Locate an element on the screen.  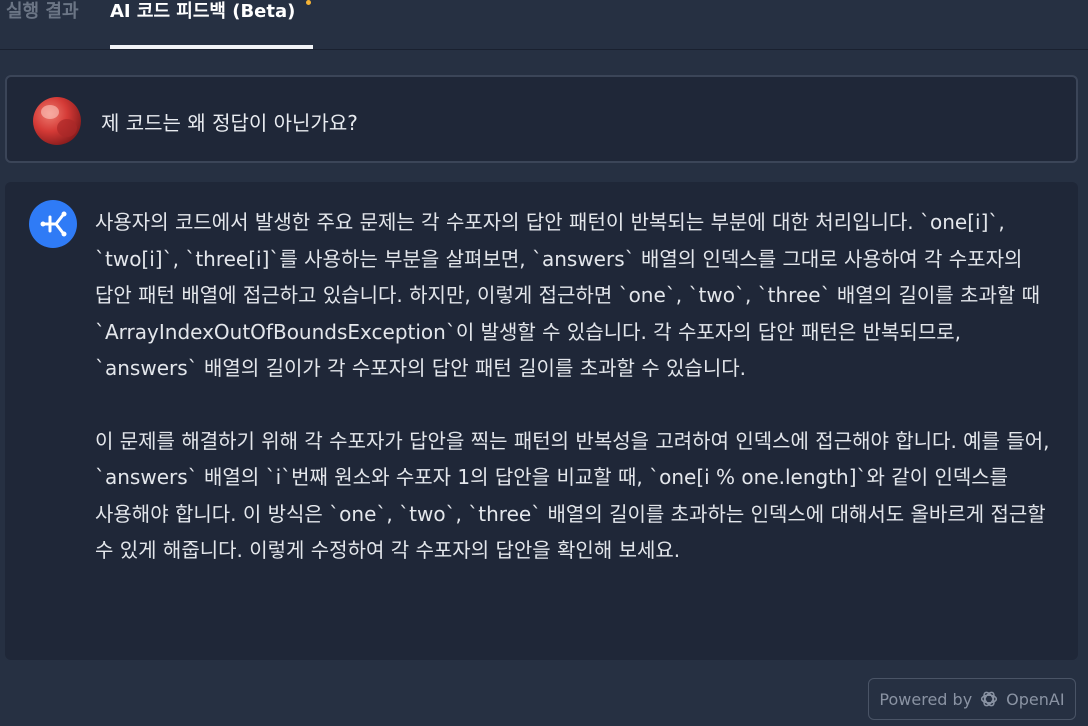
active-tab-indicator is located at coordinates (211, 47).